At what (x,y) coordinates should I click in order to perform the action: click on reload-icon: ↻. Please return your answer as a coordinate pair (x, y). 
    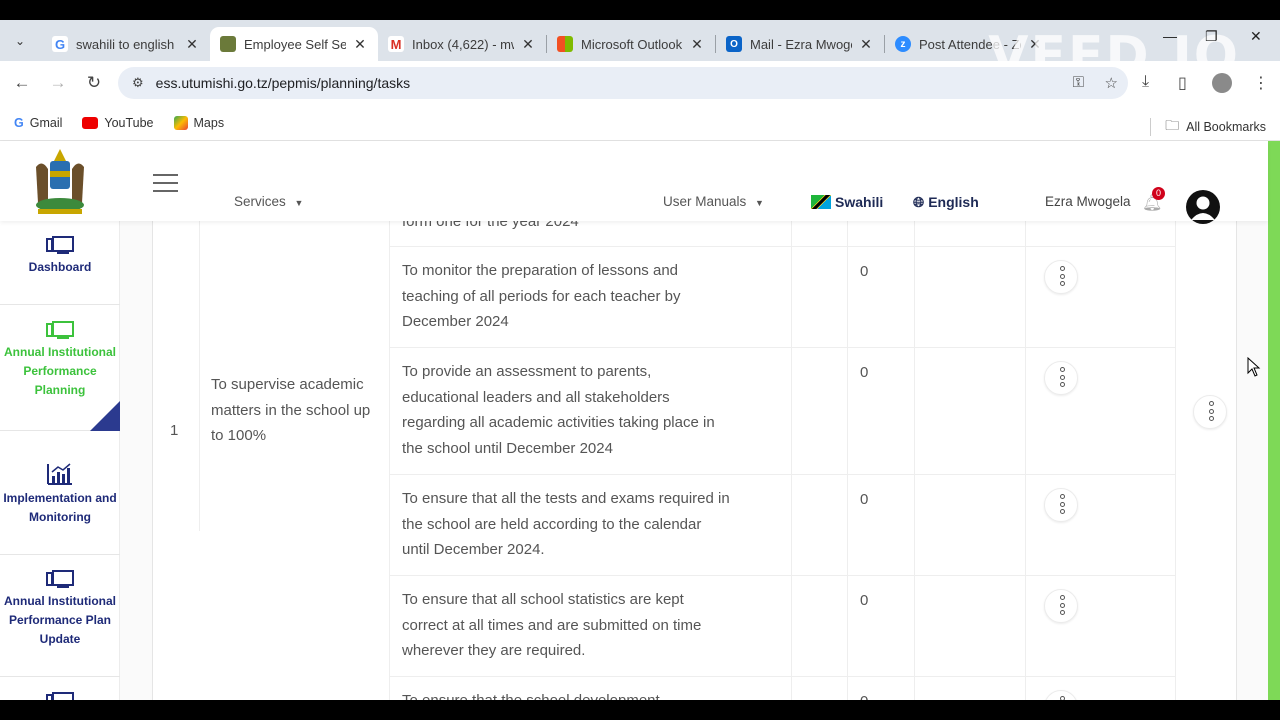
    Looking at the image, I should click on (94, 83).